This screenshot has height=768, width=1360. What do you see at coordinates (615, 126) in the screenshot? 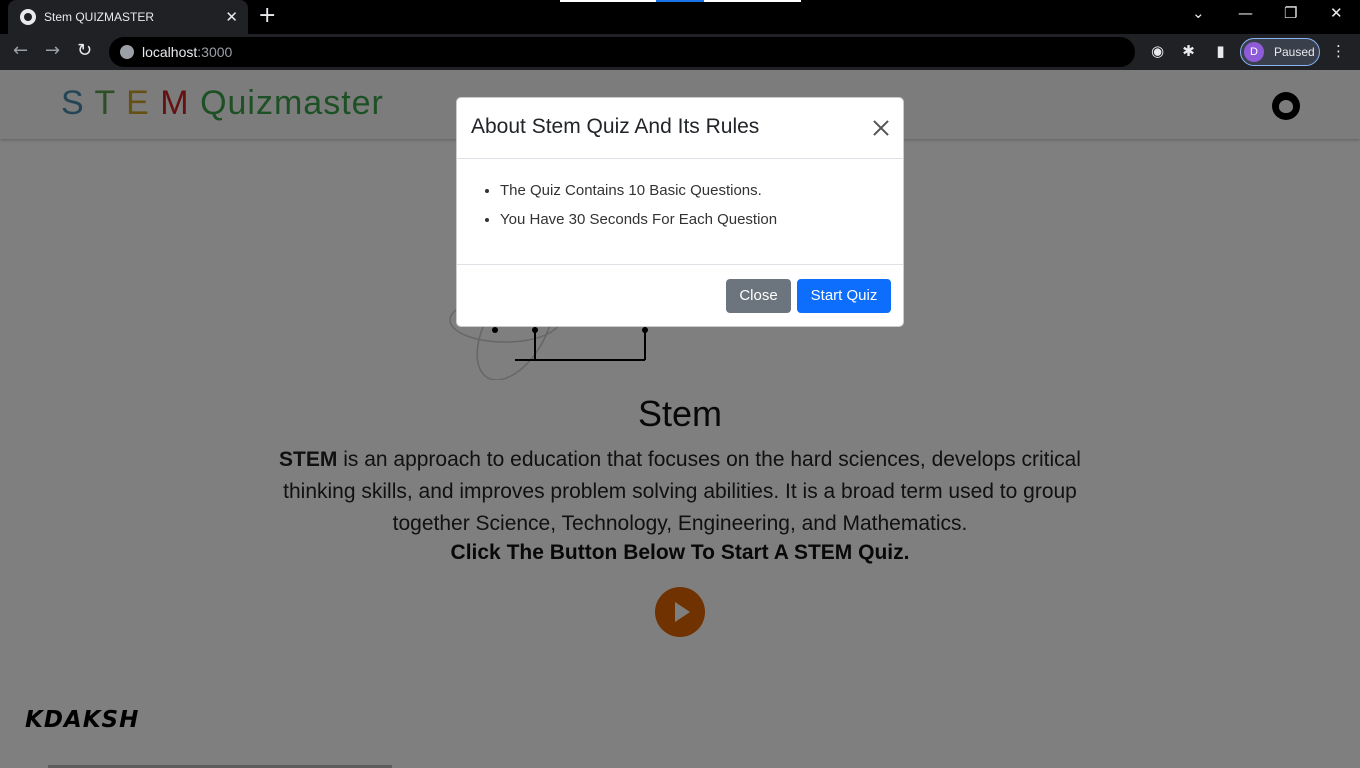
I see `modal-title: About Stem Quiz And Its Rules` at bounding box center [615, 126].